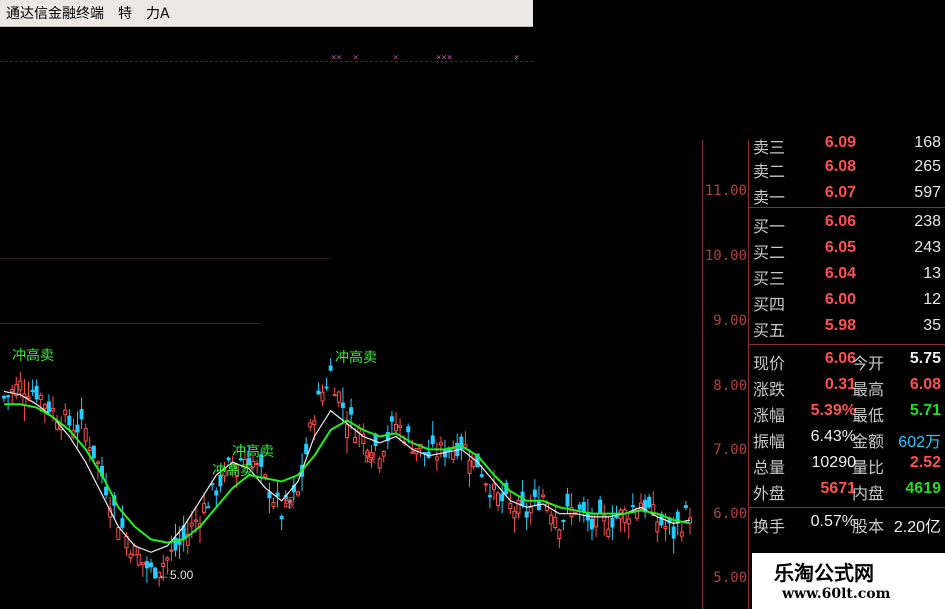 This screenshot has width=945, height=609. Describe the element at coordinates (847, 465) in the screenshot. I see `stat-row: 总量 10290 量比 2.52` at that location.